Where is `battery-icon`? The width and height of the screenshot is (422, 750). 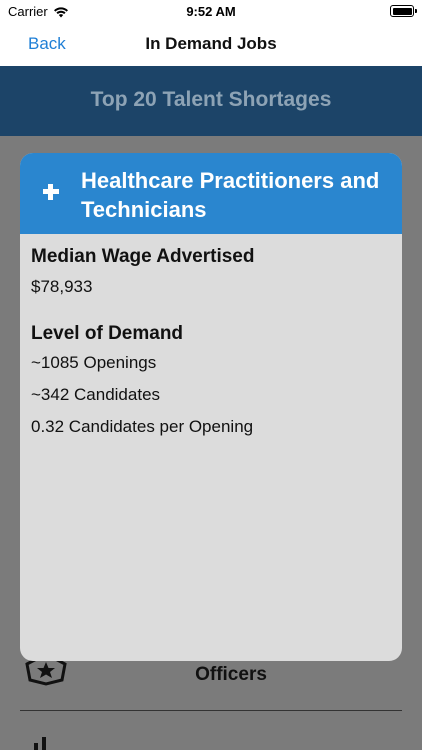 battery-icon is located at coordinates (403, 11).